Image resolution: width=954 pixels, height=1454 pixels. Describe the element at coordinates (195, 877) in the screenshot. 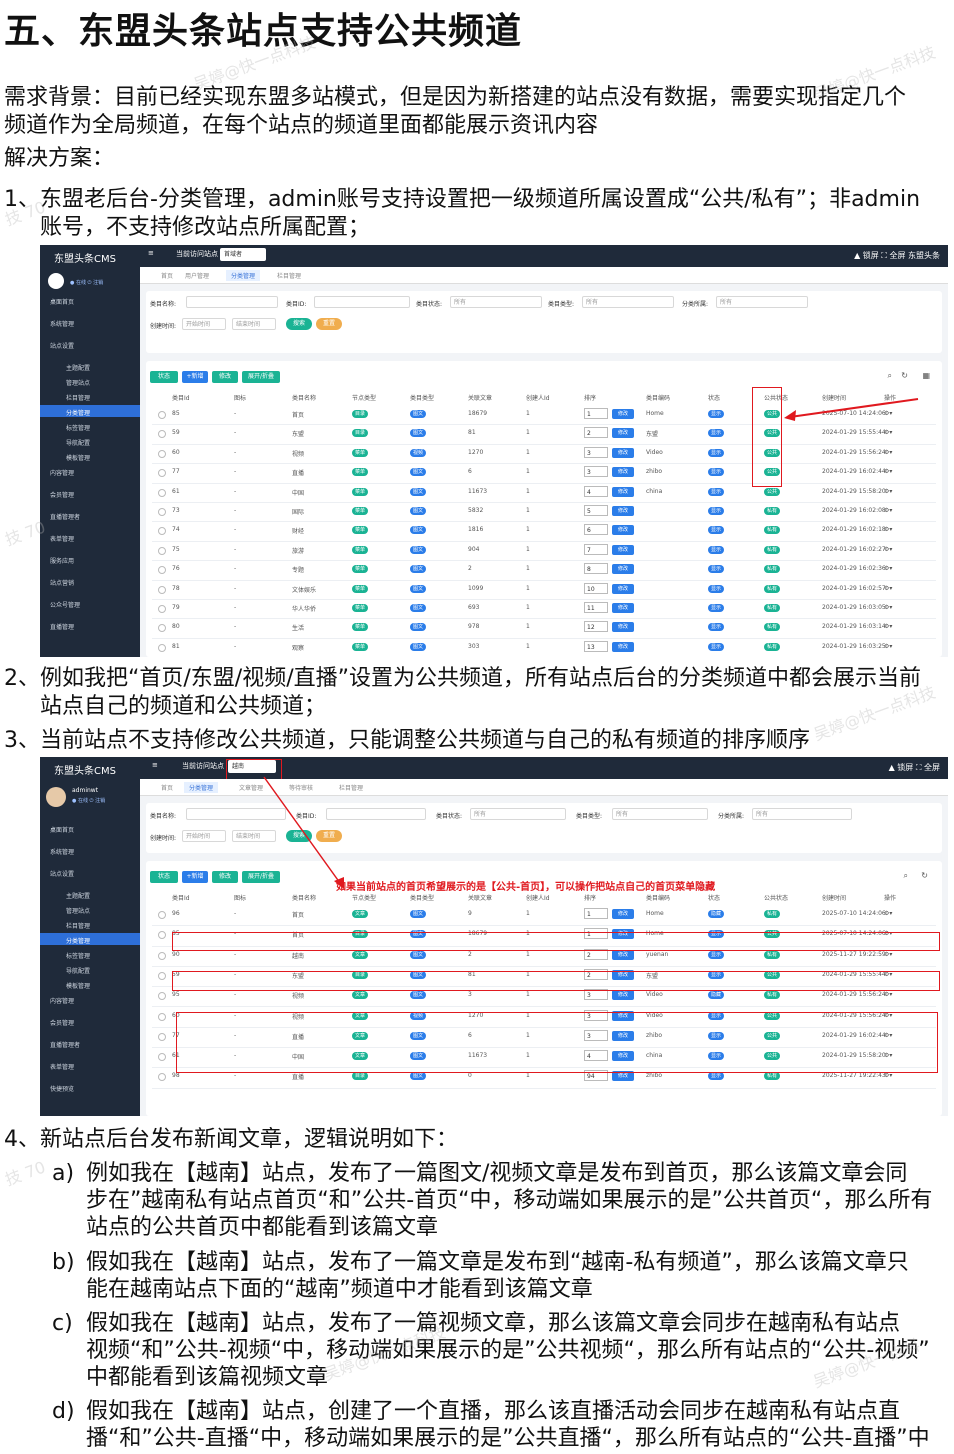

I see `add-button-2: +新增` at that location.